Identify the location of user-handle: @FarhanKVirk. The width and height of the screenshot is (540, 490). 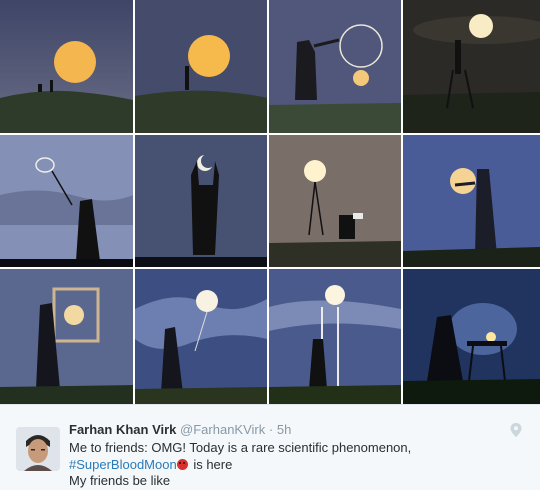
(222, 429).